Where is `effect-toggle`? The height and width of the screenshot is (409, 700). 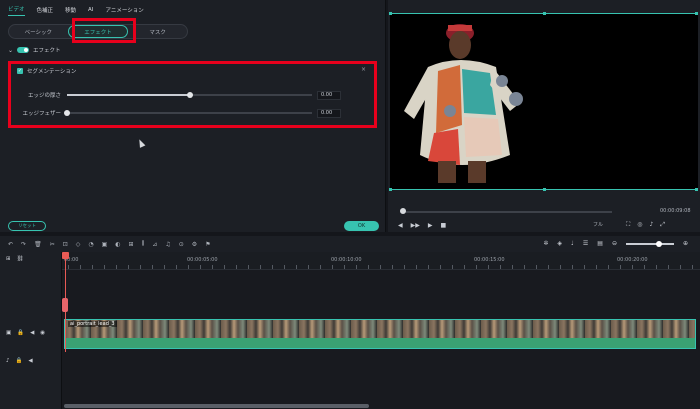 effect-toggle is located at coordinates (23, 50).